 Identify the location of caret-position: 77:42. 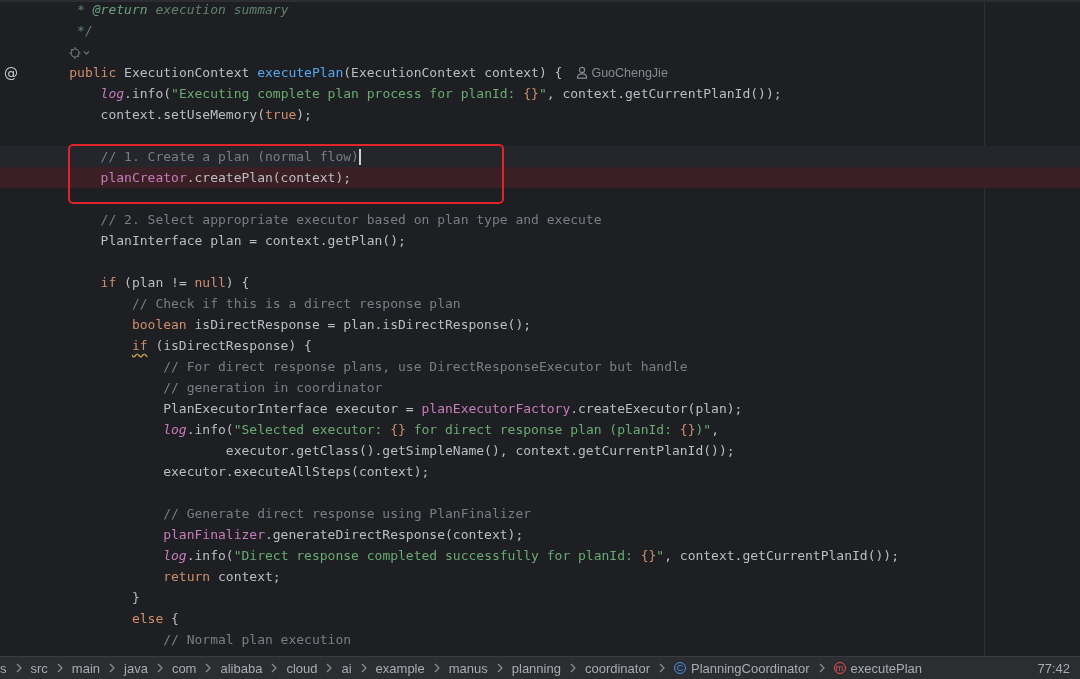
(1053, 668).